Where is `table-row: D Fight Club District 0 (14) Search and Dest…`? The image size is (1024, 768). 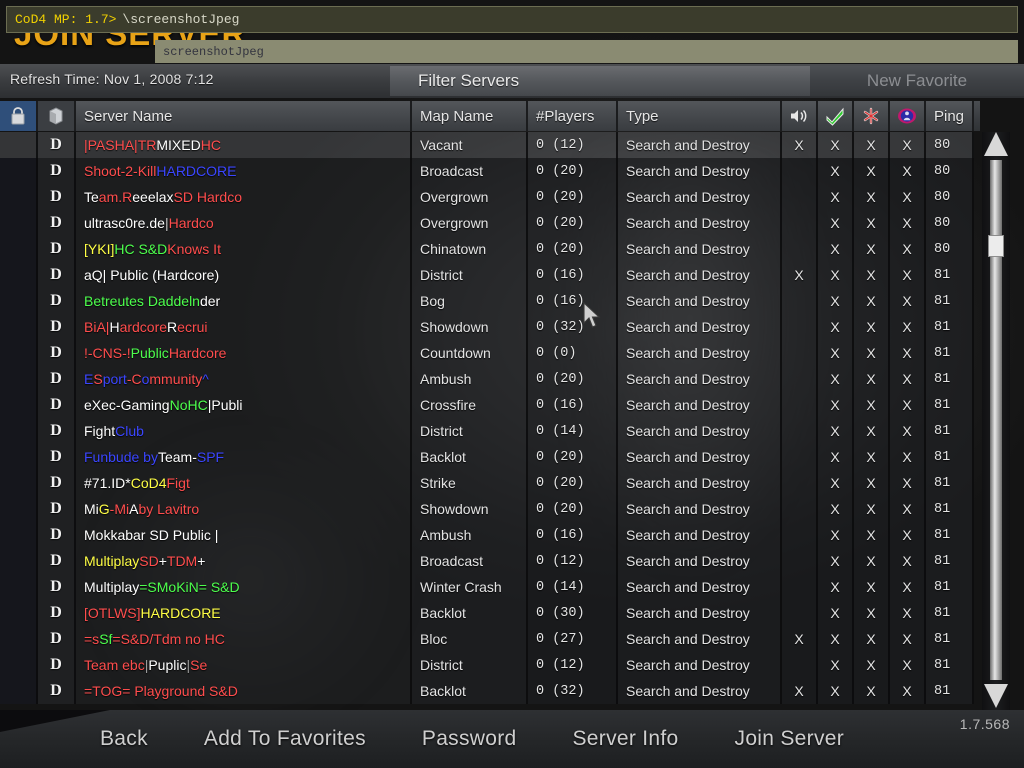
table-row: D Fight Club District 0 (14) Search and Dest… is located at coordinates (490, 431).